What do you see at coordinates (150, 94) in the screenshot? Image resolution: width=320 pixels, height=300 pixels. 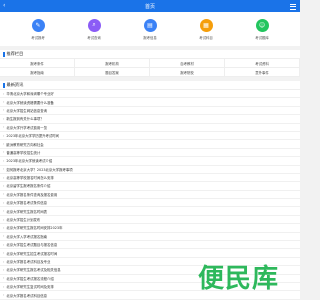 I see `list-item: › 华清北京大学和深圳哪个专业好` at bounding box center [150, 94].